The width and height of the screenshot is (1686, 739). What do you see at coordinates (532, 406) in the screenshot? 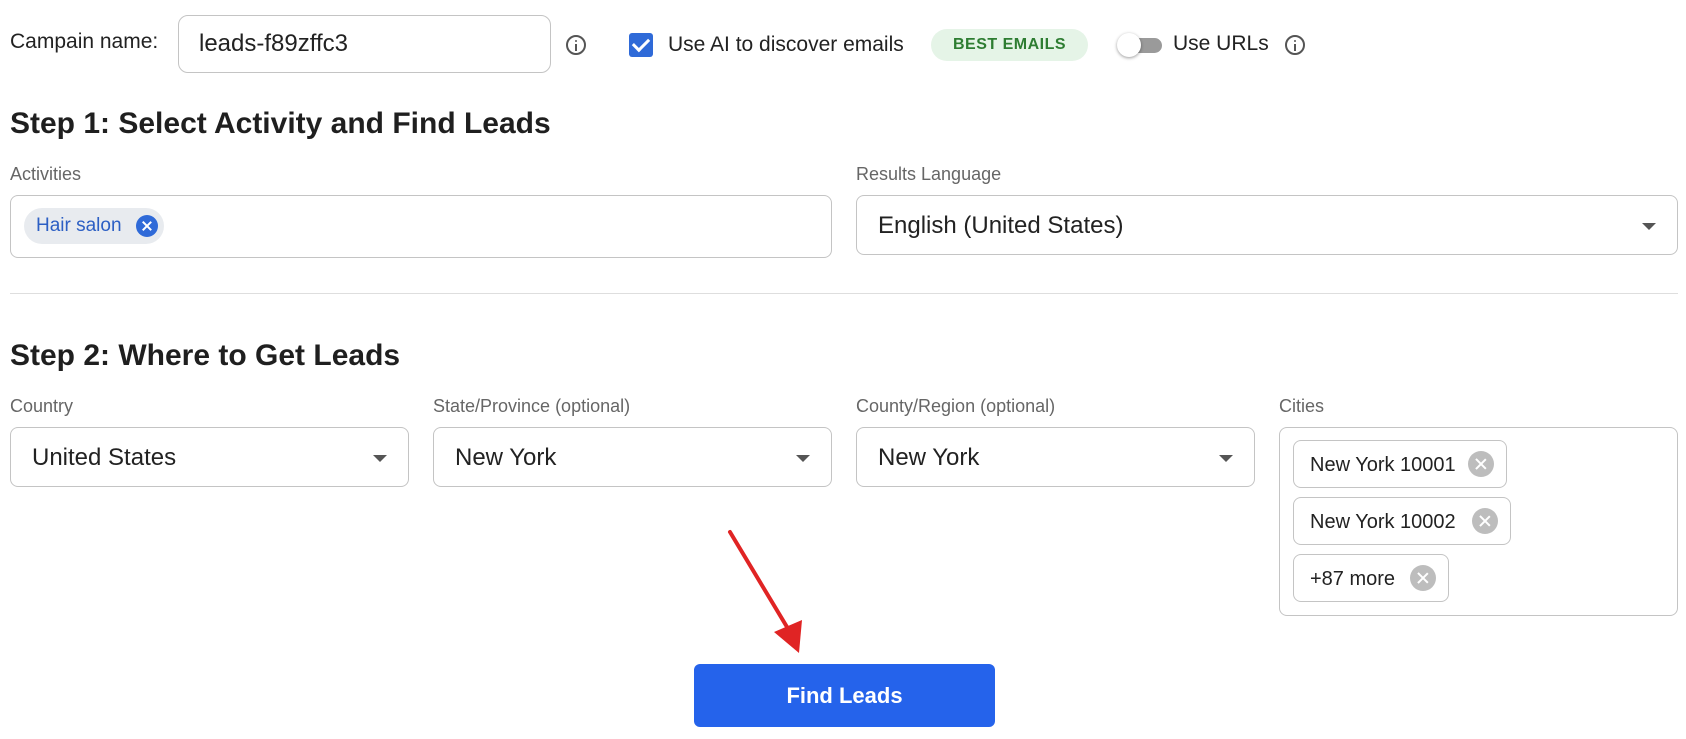
I see `state-label: State/Province (optional)` at bounding box center [532, 406].